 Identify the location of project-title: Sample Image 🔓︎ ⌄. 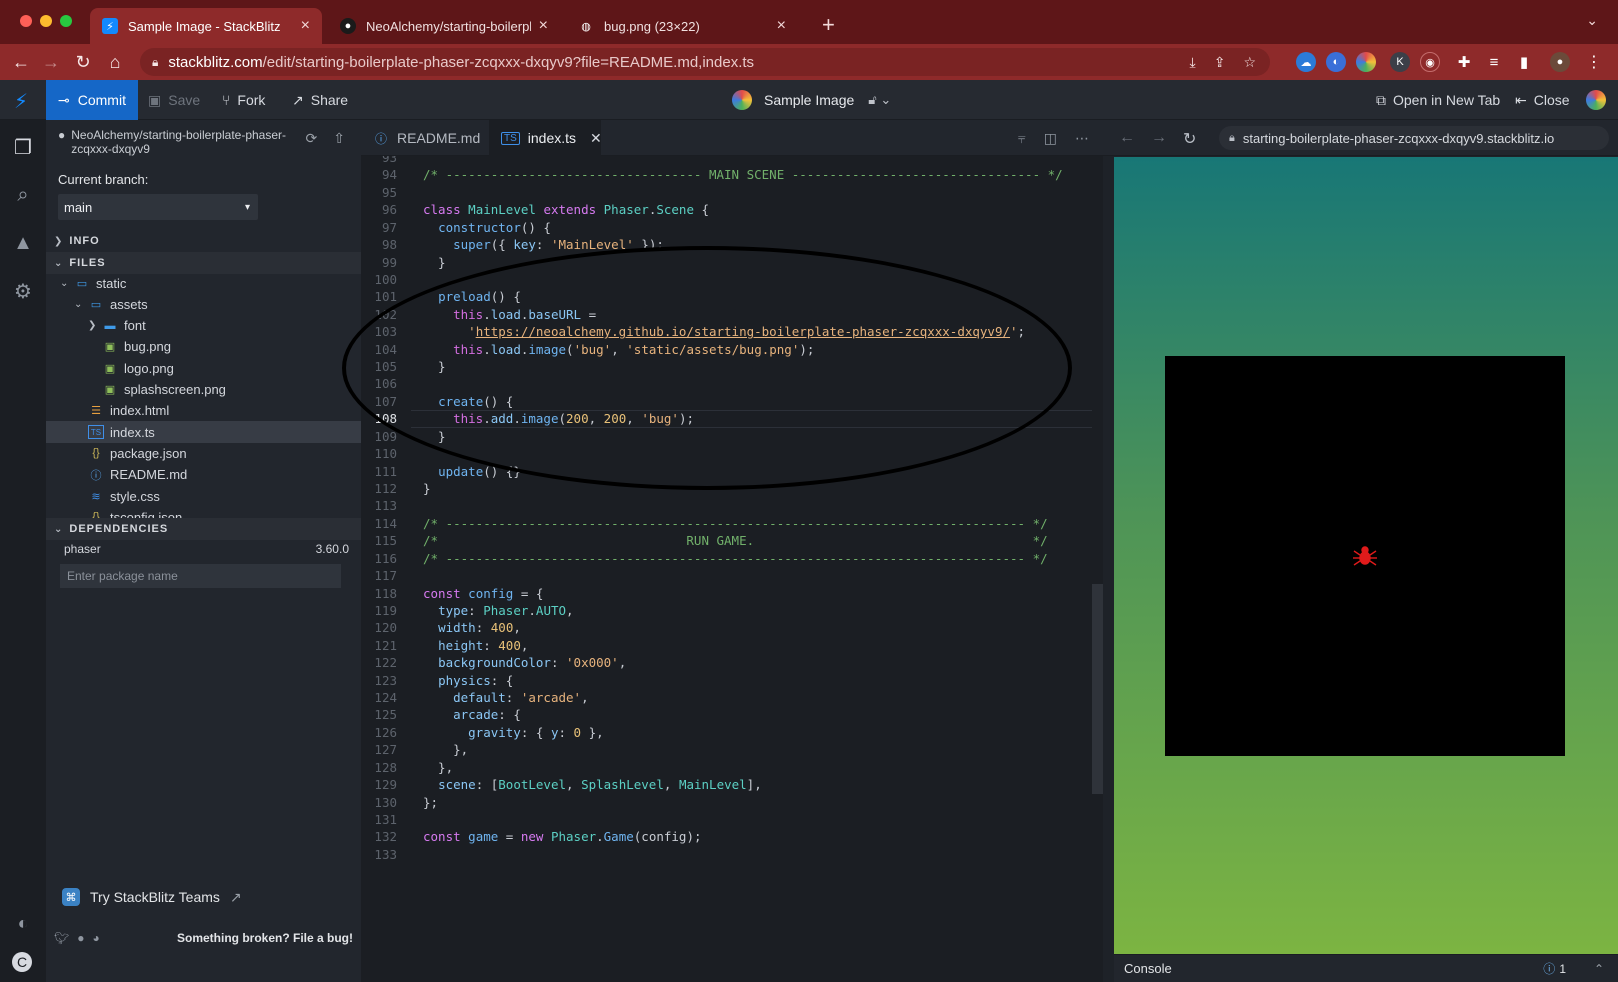
(811, 100).